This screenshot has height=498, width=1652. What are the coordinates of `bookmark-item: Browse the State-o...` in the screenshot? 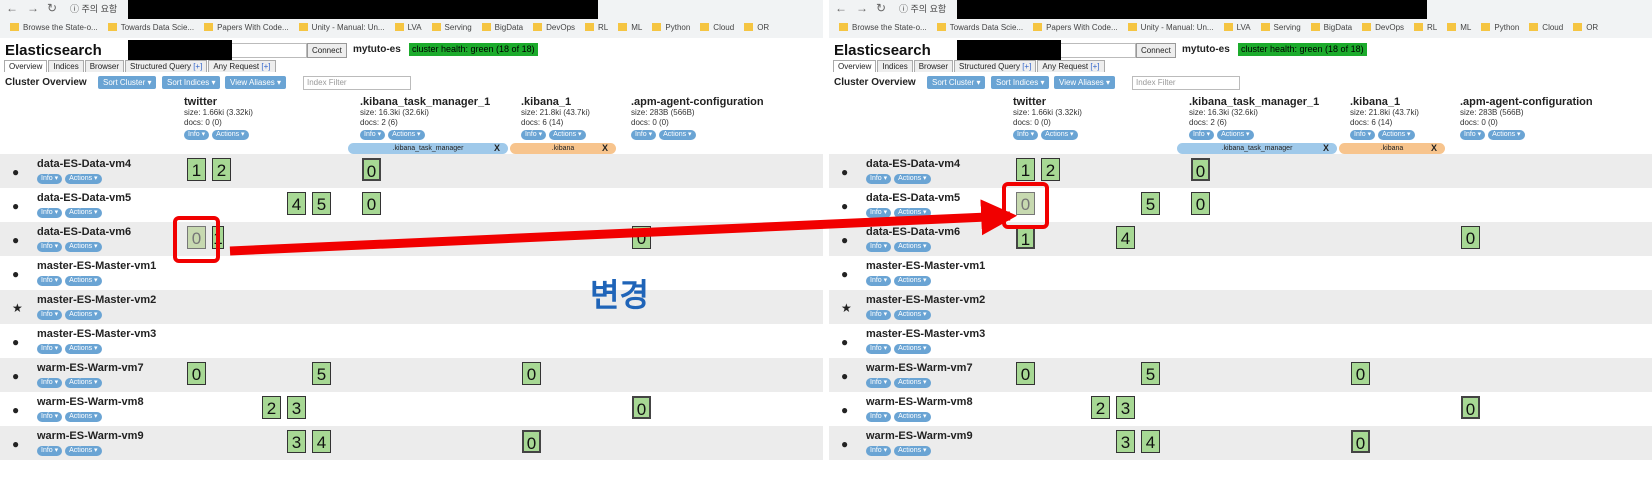 It's located at (54, 27).